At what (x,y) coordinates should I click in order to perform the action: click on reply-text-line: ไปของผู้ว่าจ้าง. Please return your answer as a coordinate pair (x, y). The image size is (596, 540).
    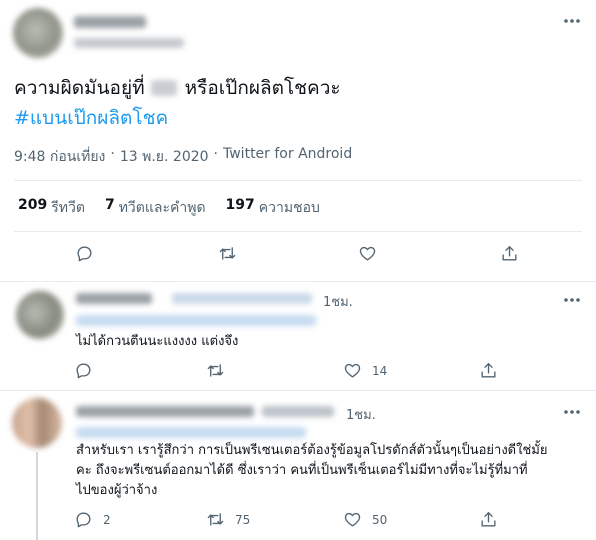
    Looking at the image, I should click on (117, 490).